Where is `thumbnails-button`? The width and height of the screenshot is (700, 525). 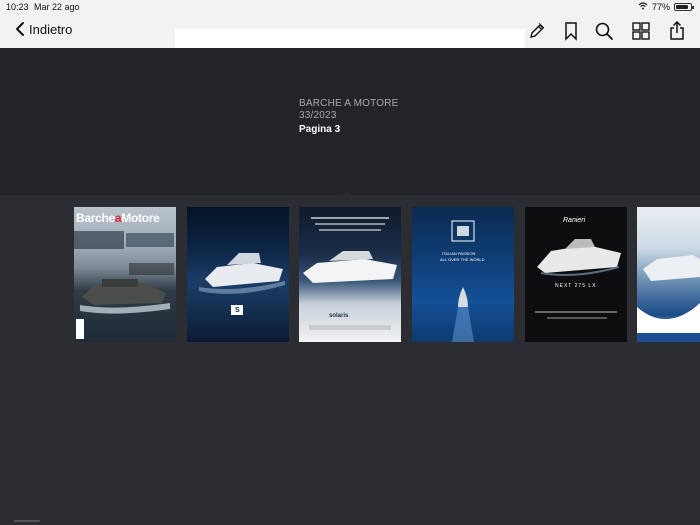 thumbnails-button is located at coordinates (641, 31).